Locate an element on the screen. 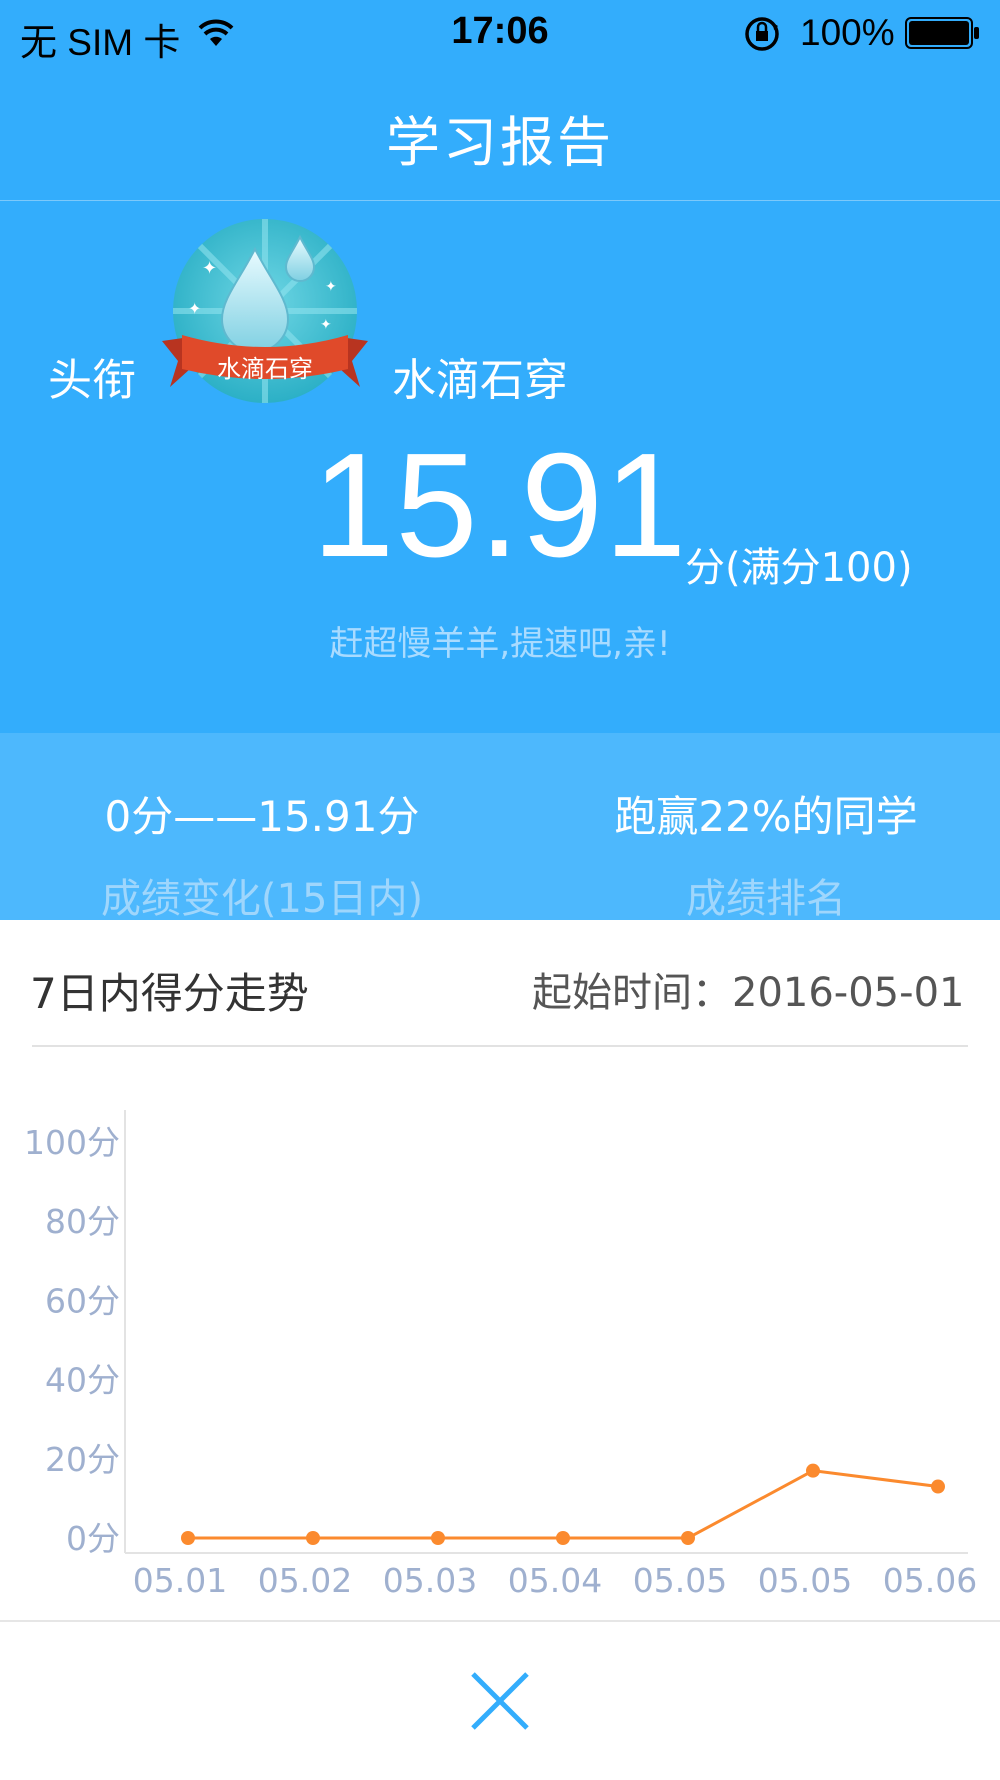 This screenshot has width=1000, height=1780. score-value: 15.91 is located at coordinates (500, 505).